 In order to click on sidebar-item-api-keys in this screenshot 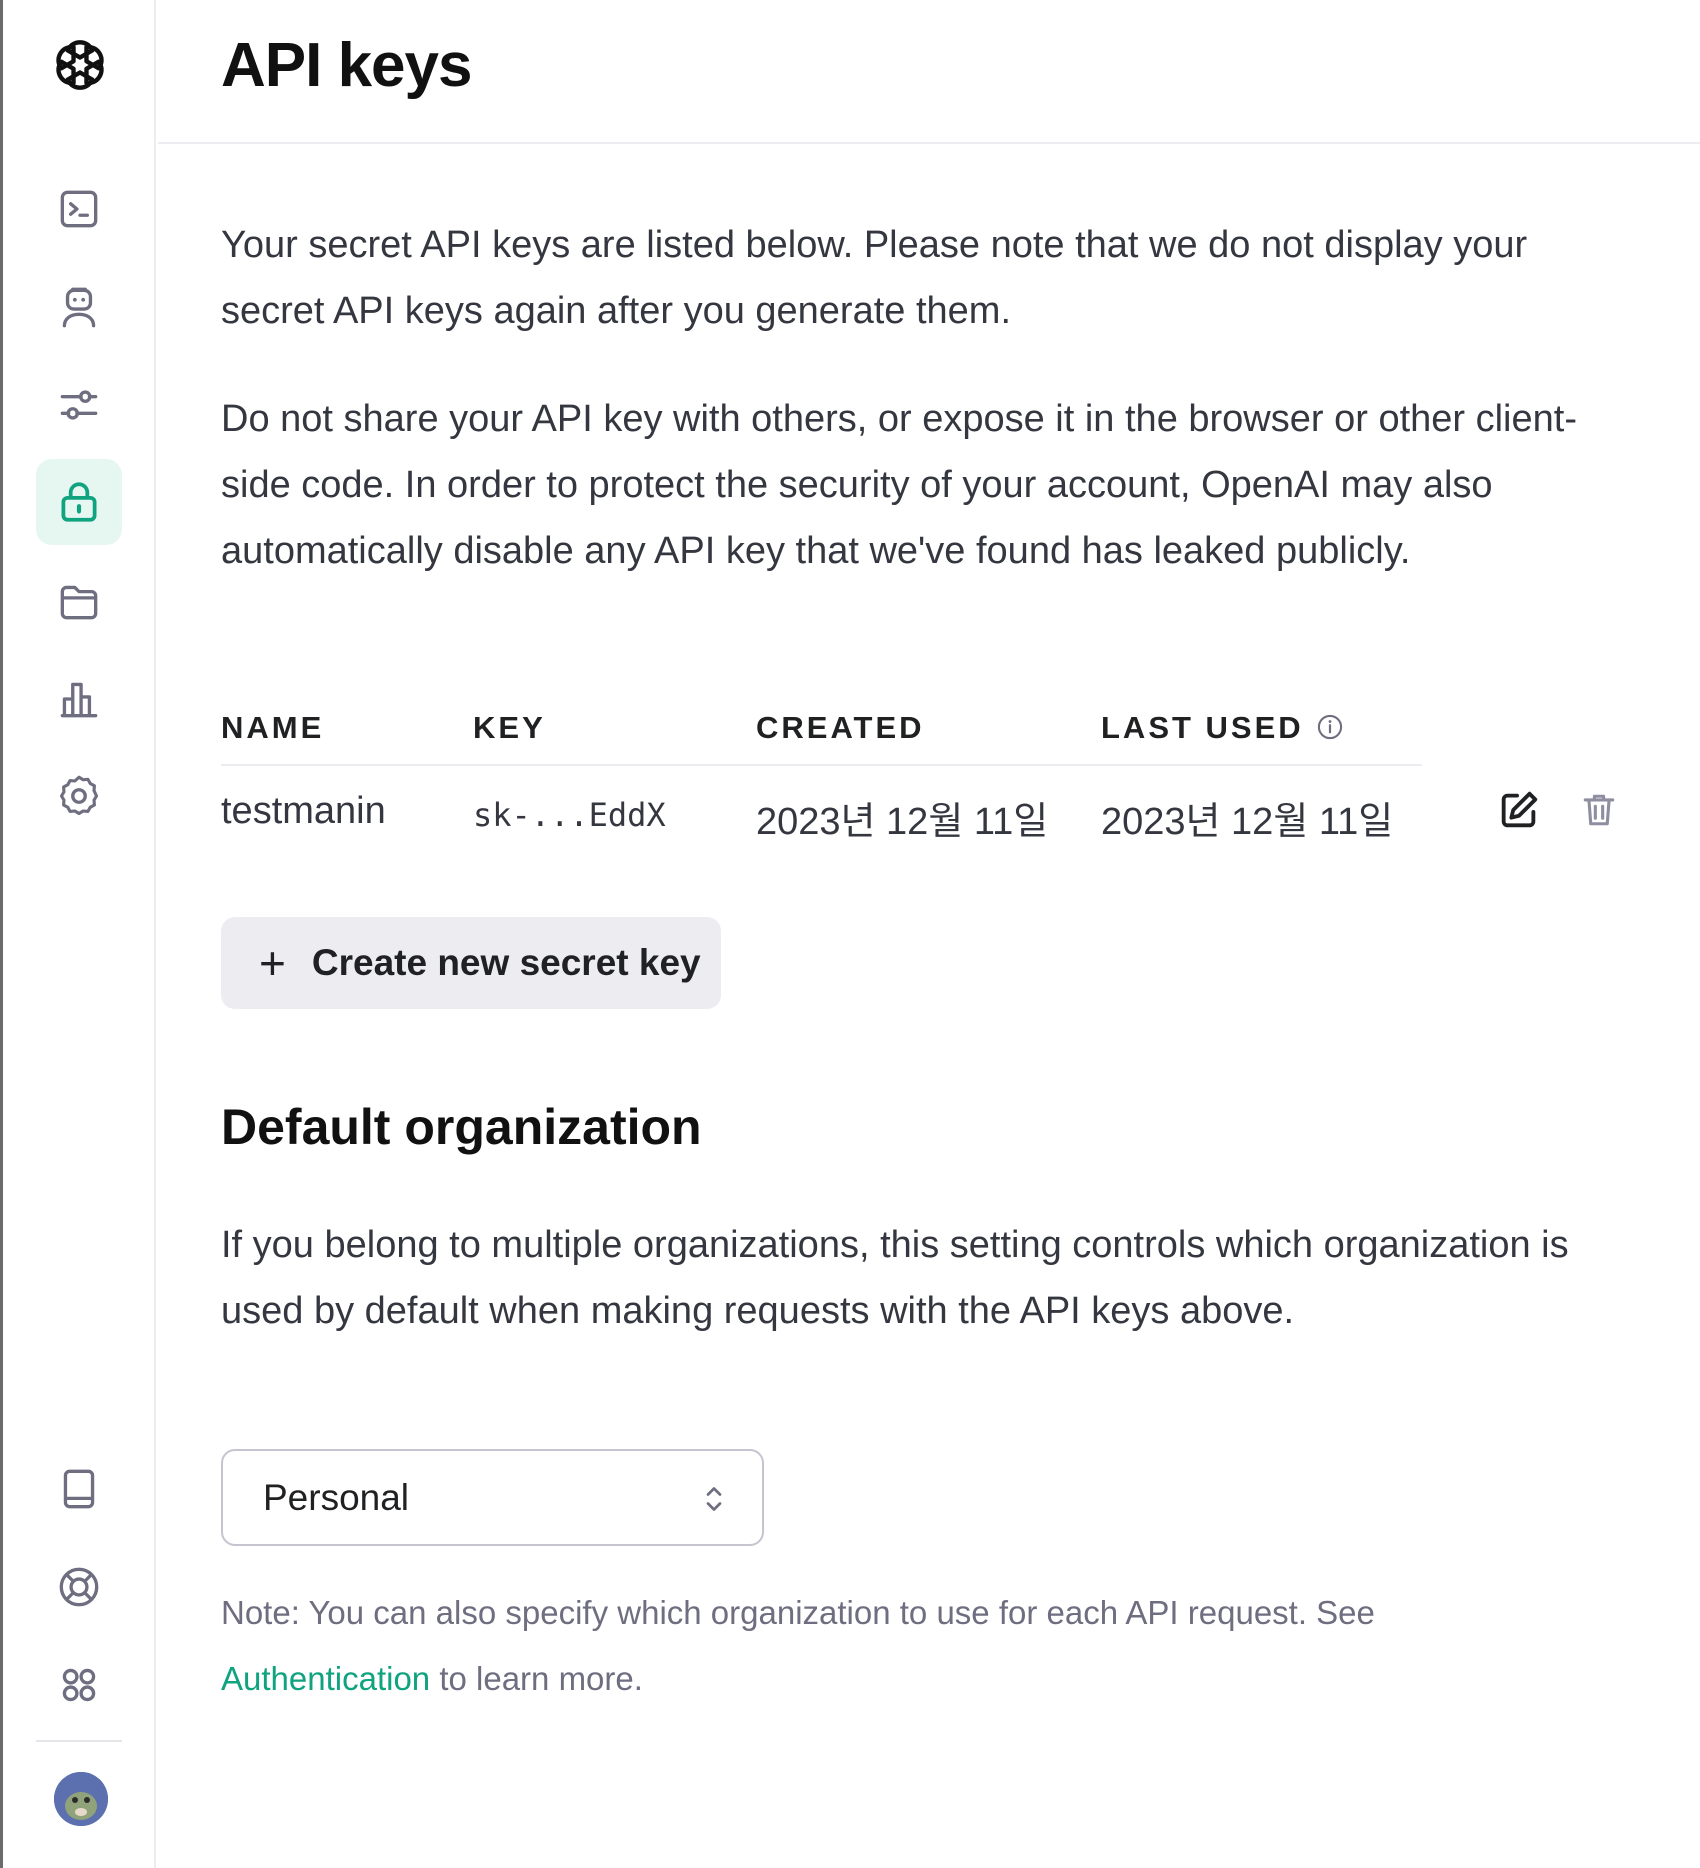, I will do `click(79, 502)`.